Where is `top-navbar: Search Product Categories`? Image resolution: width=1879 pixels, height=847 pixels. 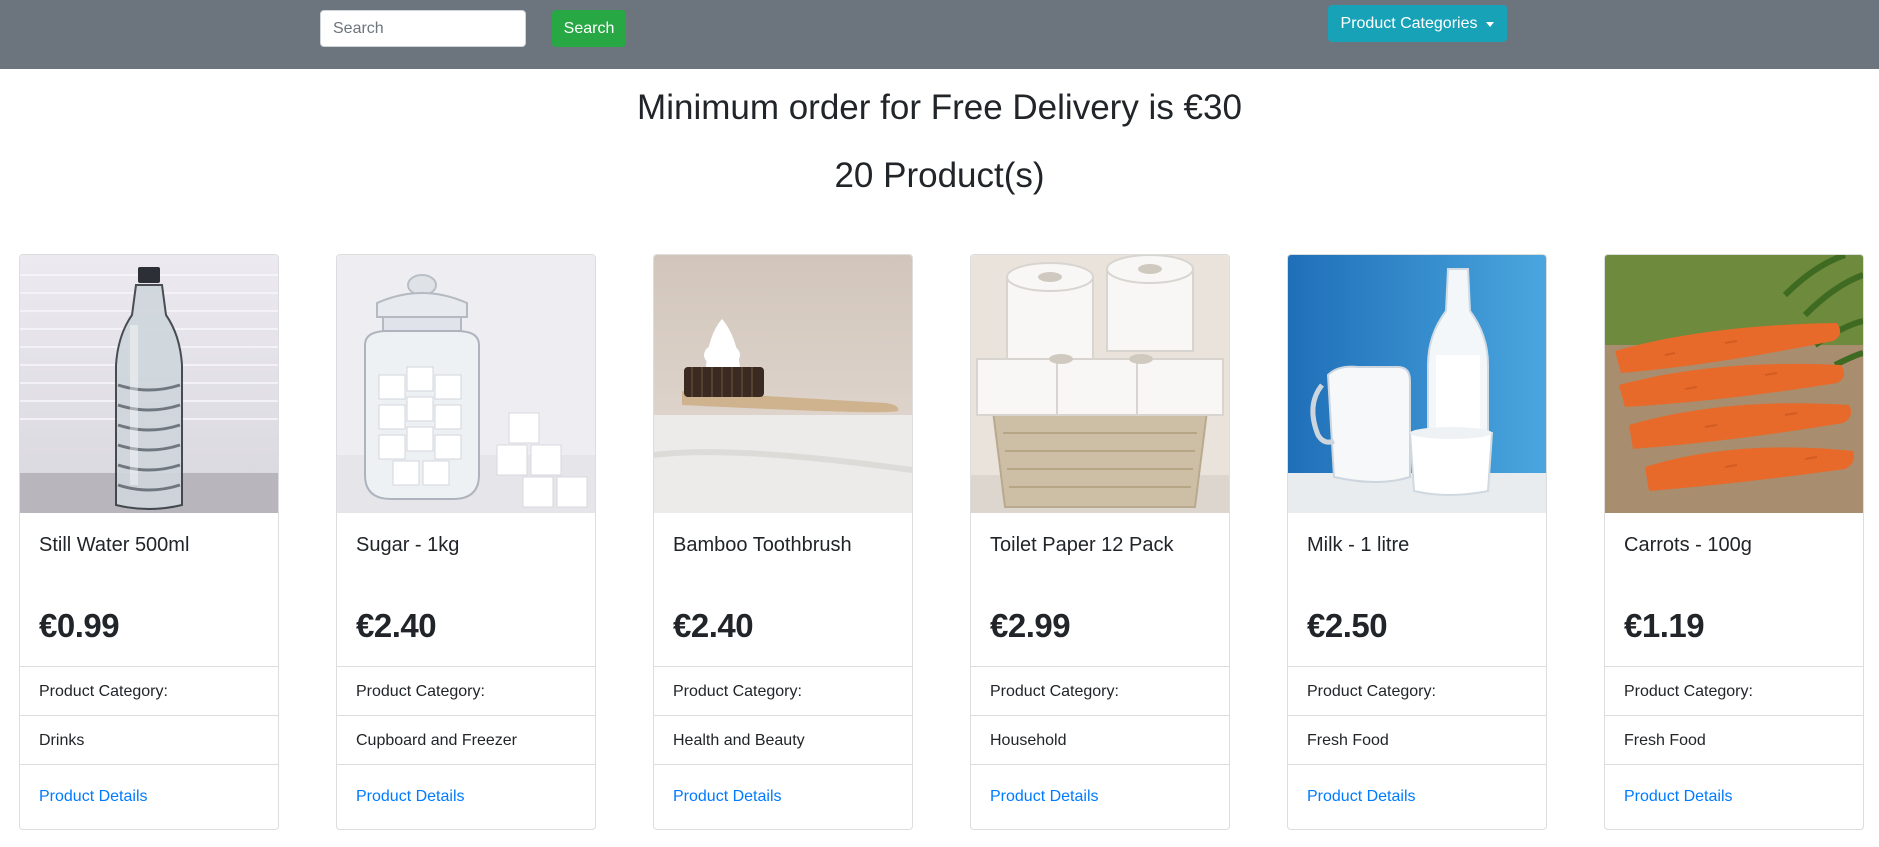
top-navbar: Search Product Categories is located at coordinates (939, 34).